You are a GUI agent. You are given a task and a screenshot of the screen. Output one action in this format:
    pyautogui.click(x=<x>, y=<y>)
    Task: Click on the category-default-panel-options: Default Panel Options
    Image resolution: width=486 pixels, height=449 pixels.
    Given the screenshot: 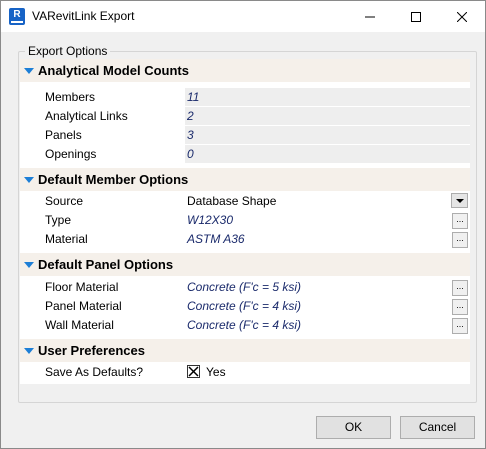 What is the action you would take?
    pyautogui.click(x=245, y=264)
    